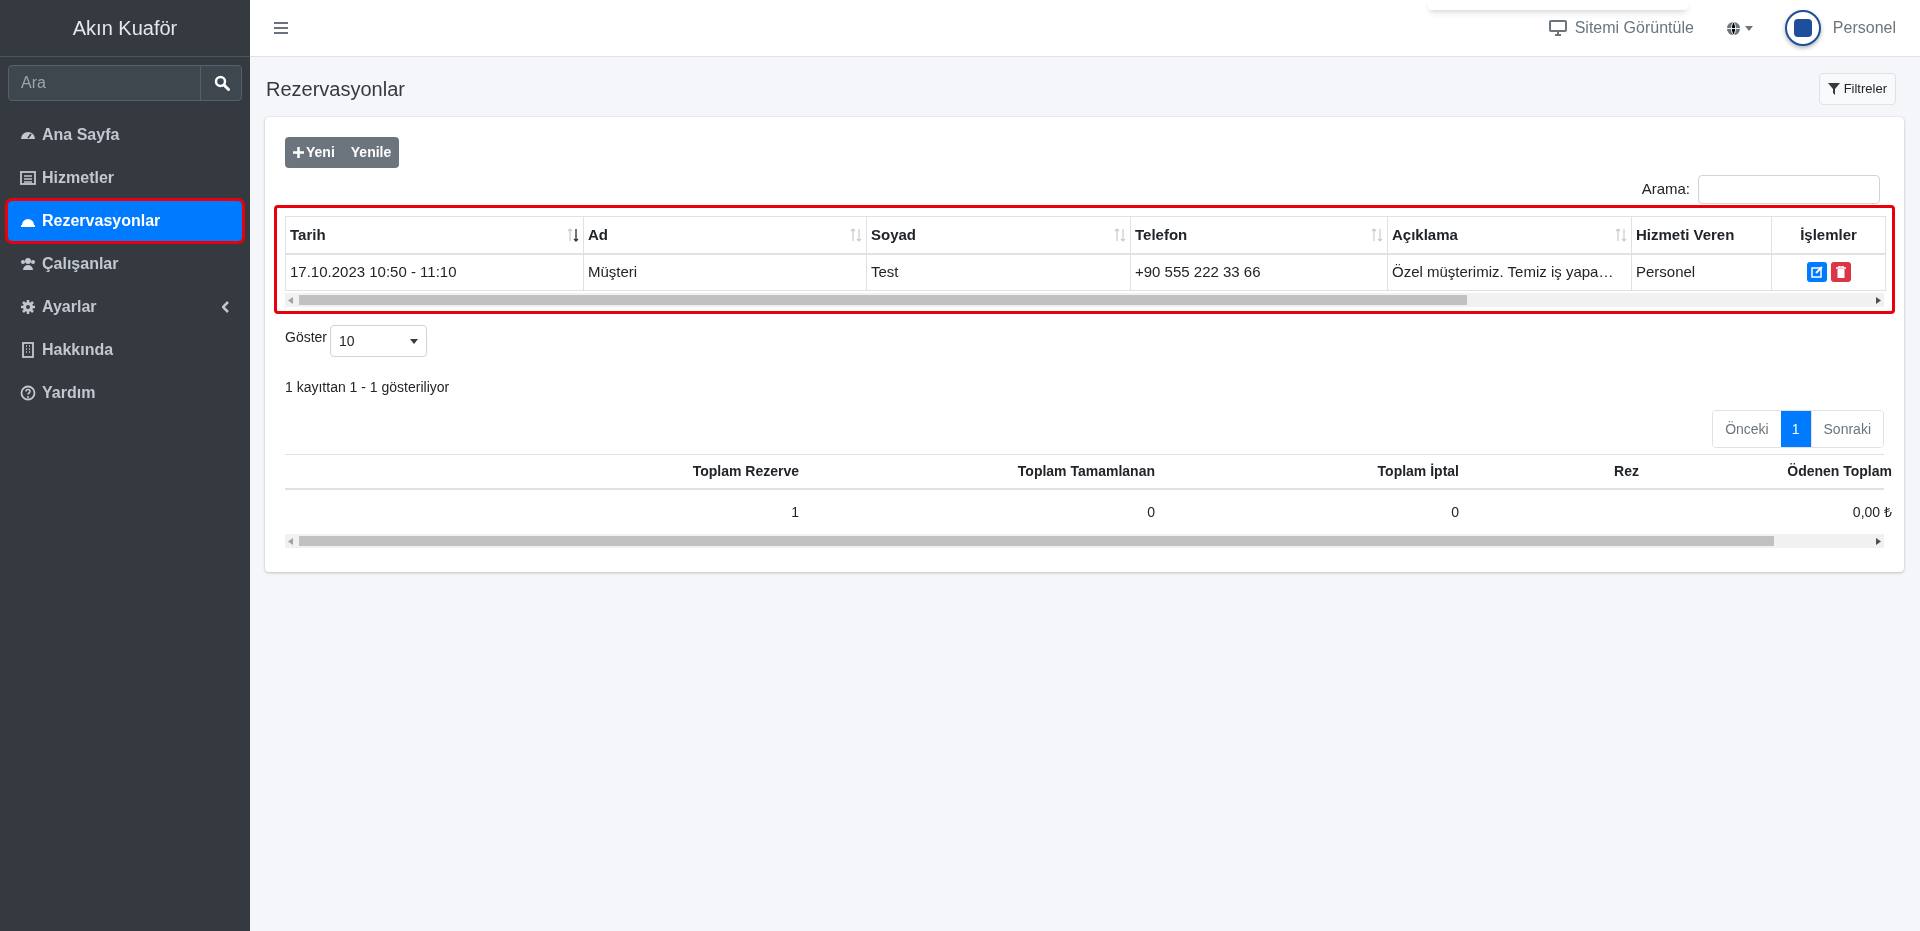  Describe the element at coordinates (314, 152) in the screenshot. I see `toolbar-button: Yeni` at that location.